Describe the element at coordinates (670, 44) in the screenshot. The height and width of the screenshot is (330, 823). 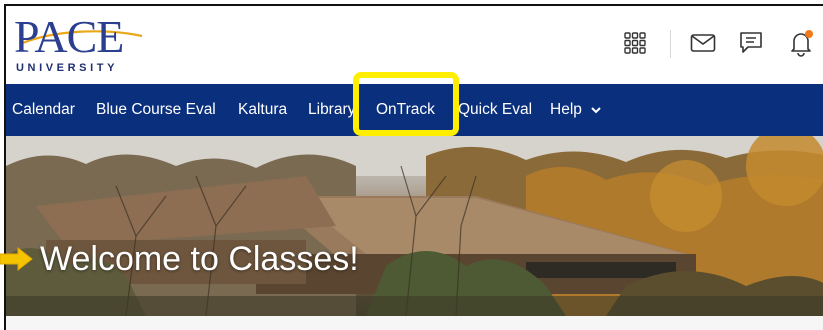
I see `header-divider` at that location.